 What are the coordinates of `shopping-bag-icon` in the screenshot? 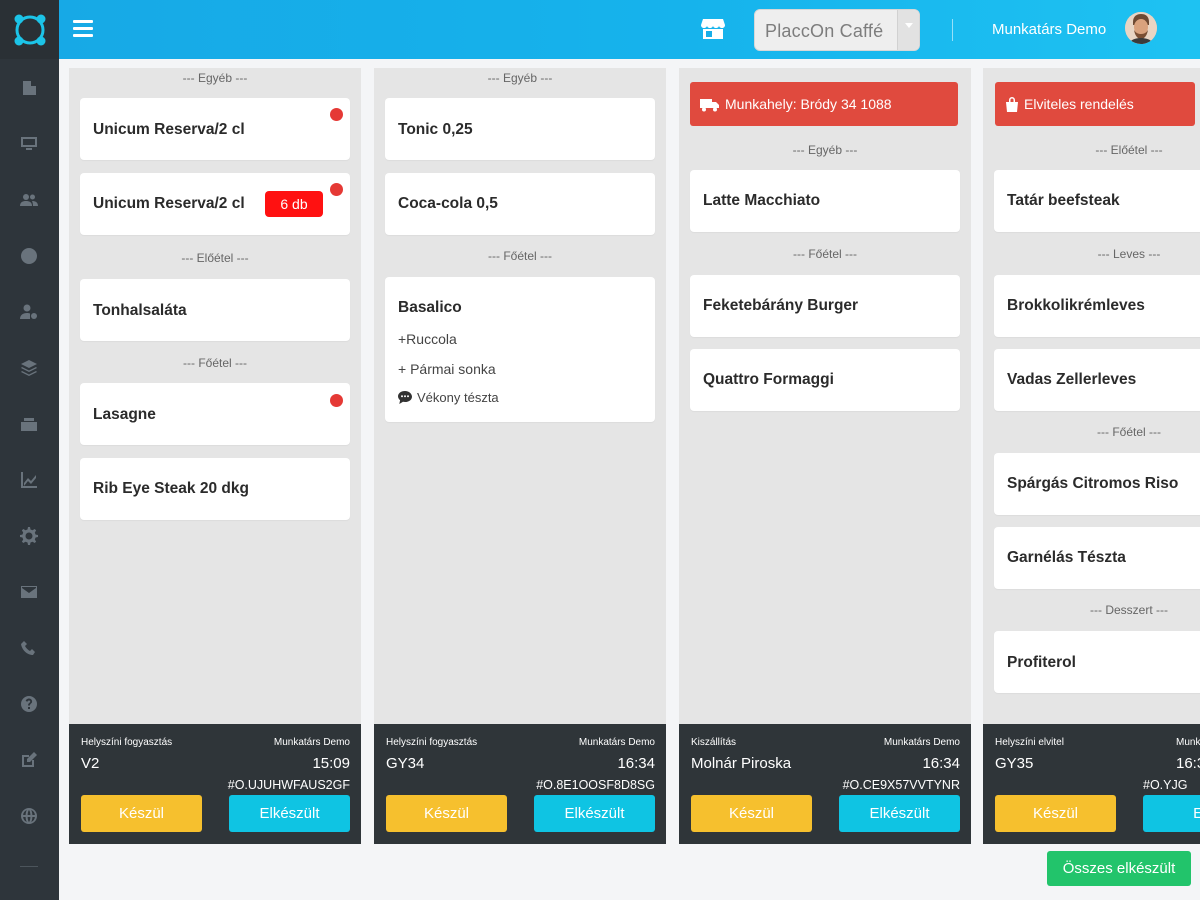 It's located at (1012, 104).